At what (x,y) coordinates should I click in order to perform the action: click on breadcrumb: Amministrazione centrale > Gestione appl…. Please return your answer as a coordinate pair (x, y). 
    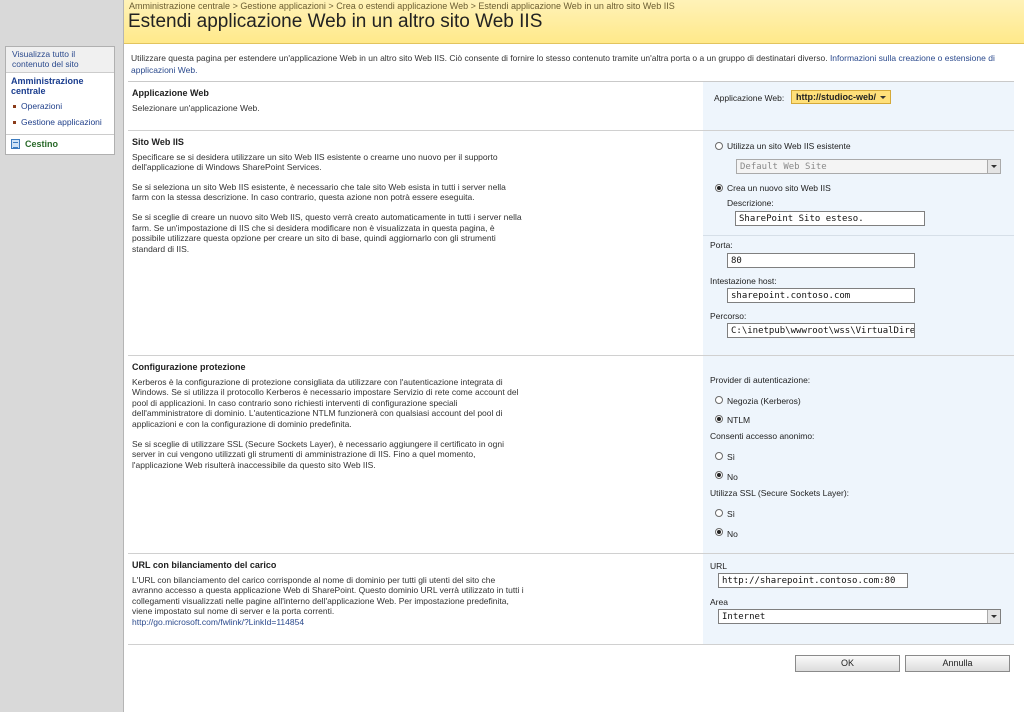
    Looking at the image, I should click on (402, 6).